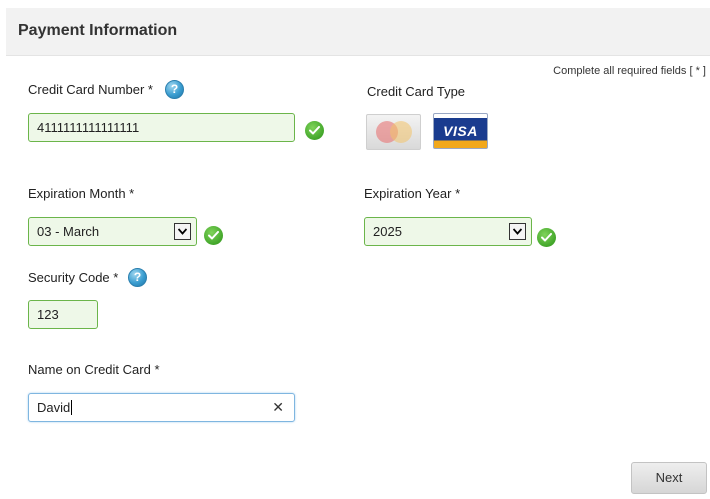  I want to click on text-cursor, so click(72, 407).